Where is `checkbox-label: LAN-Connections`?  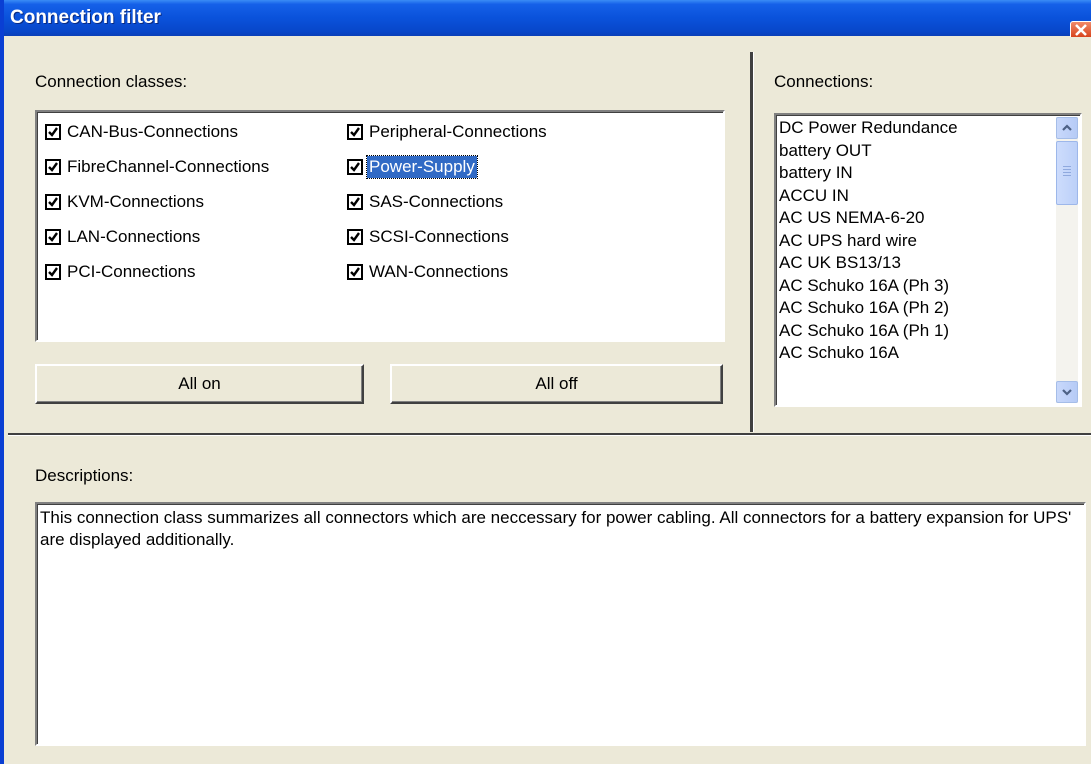
checkbox-label: LAN-Connections is located at coordinates (134, 236).